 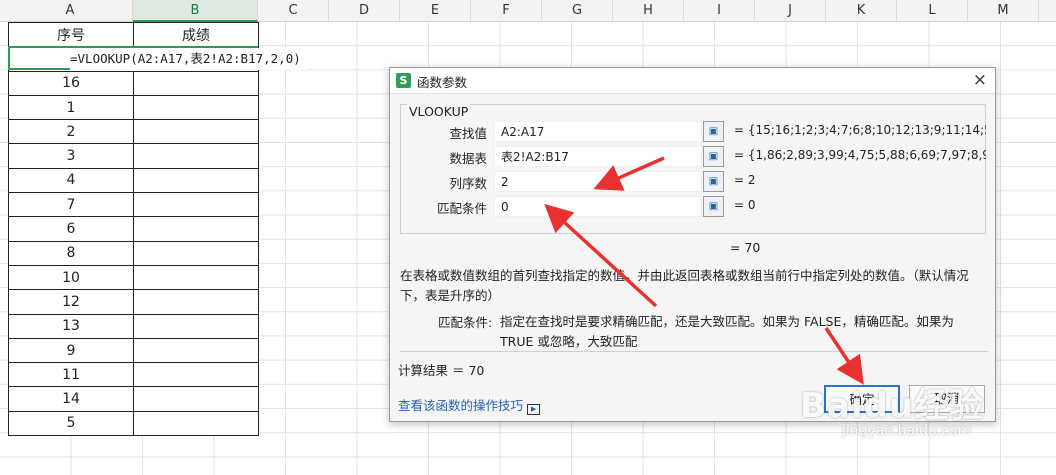 I want to click on table-row: 14, so click(x=133, y=399).